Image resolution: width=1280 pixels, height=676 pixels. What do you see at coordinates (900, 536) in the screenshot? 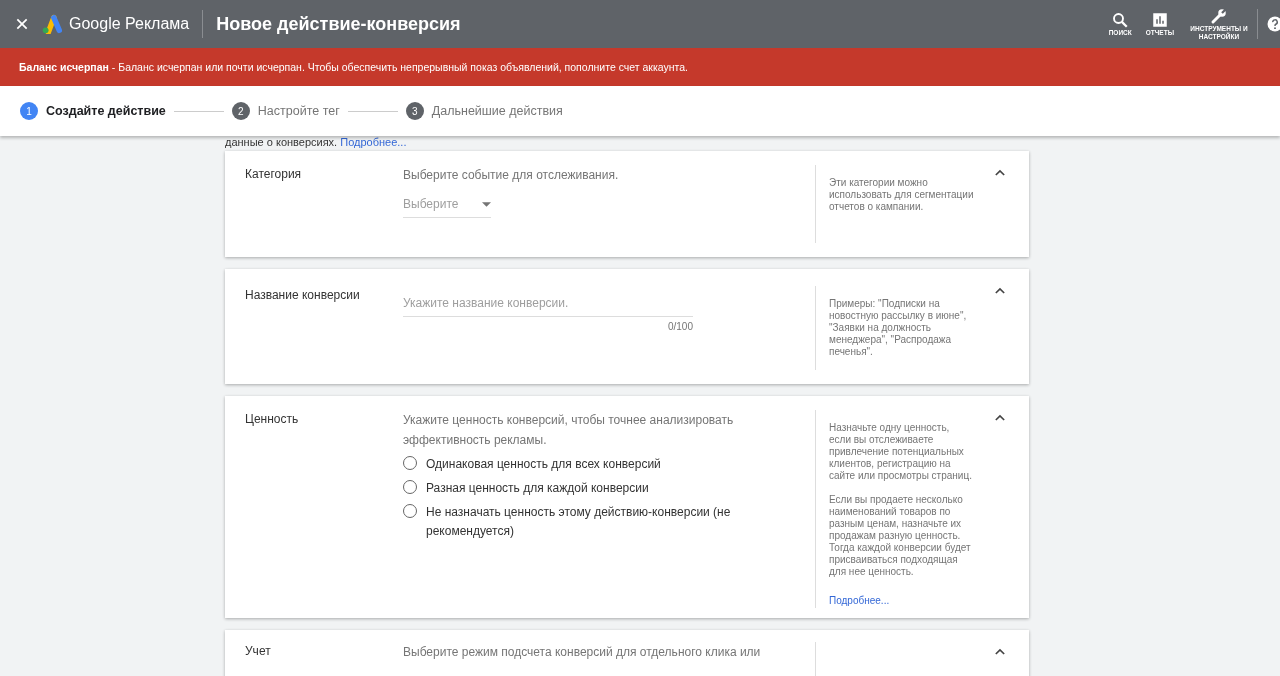
I see `help-text: Если вы продаете несколько наименований товаров по разным ценам, назначьте их продажам разную ценность. Тогда каждой конверсии будет присваиваться подходящая для нее ценность.` at bounding box center [900, 536].